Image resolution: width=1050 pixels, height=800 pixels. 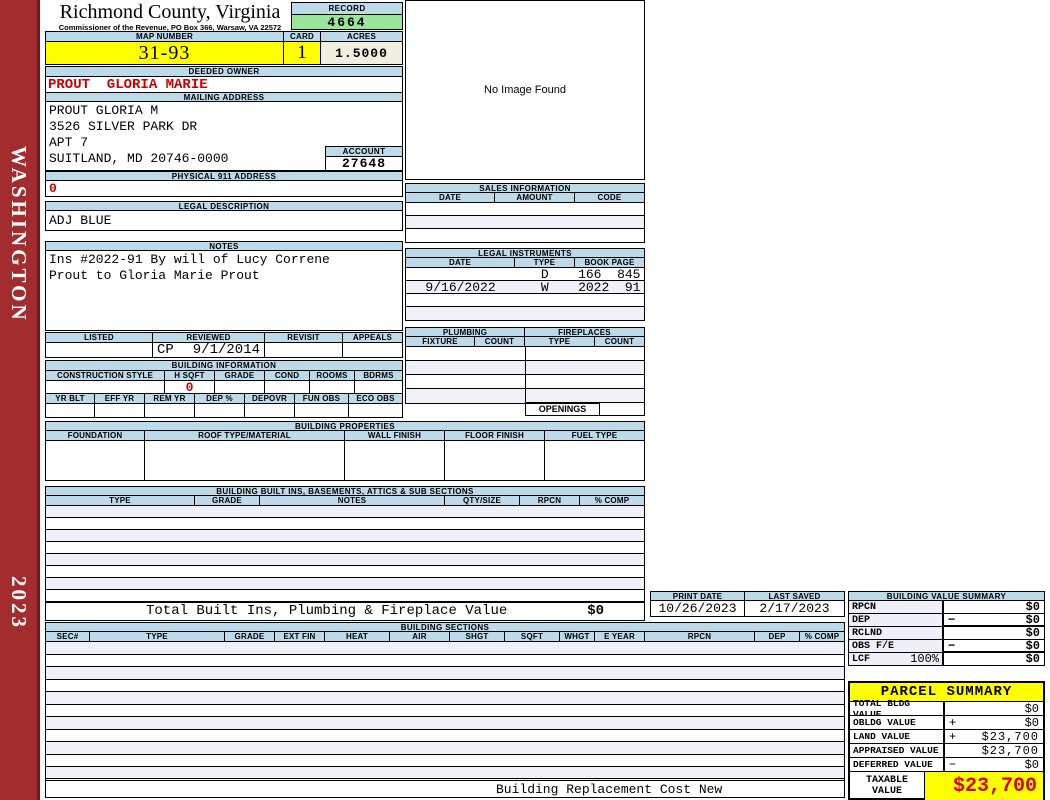 What do you see at coordinates (544, 274) in the screenshot?
I see `li-type: D` at bounding box center [544, 274].